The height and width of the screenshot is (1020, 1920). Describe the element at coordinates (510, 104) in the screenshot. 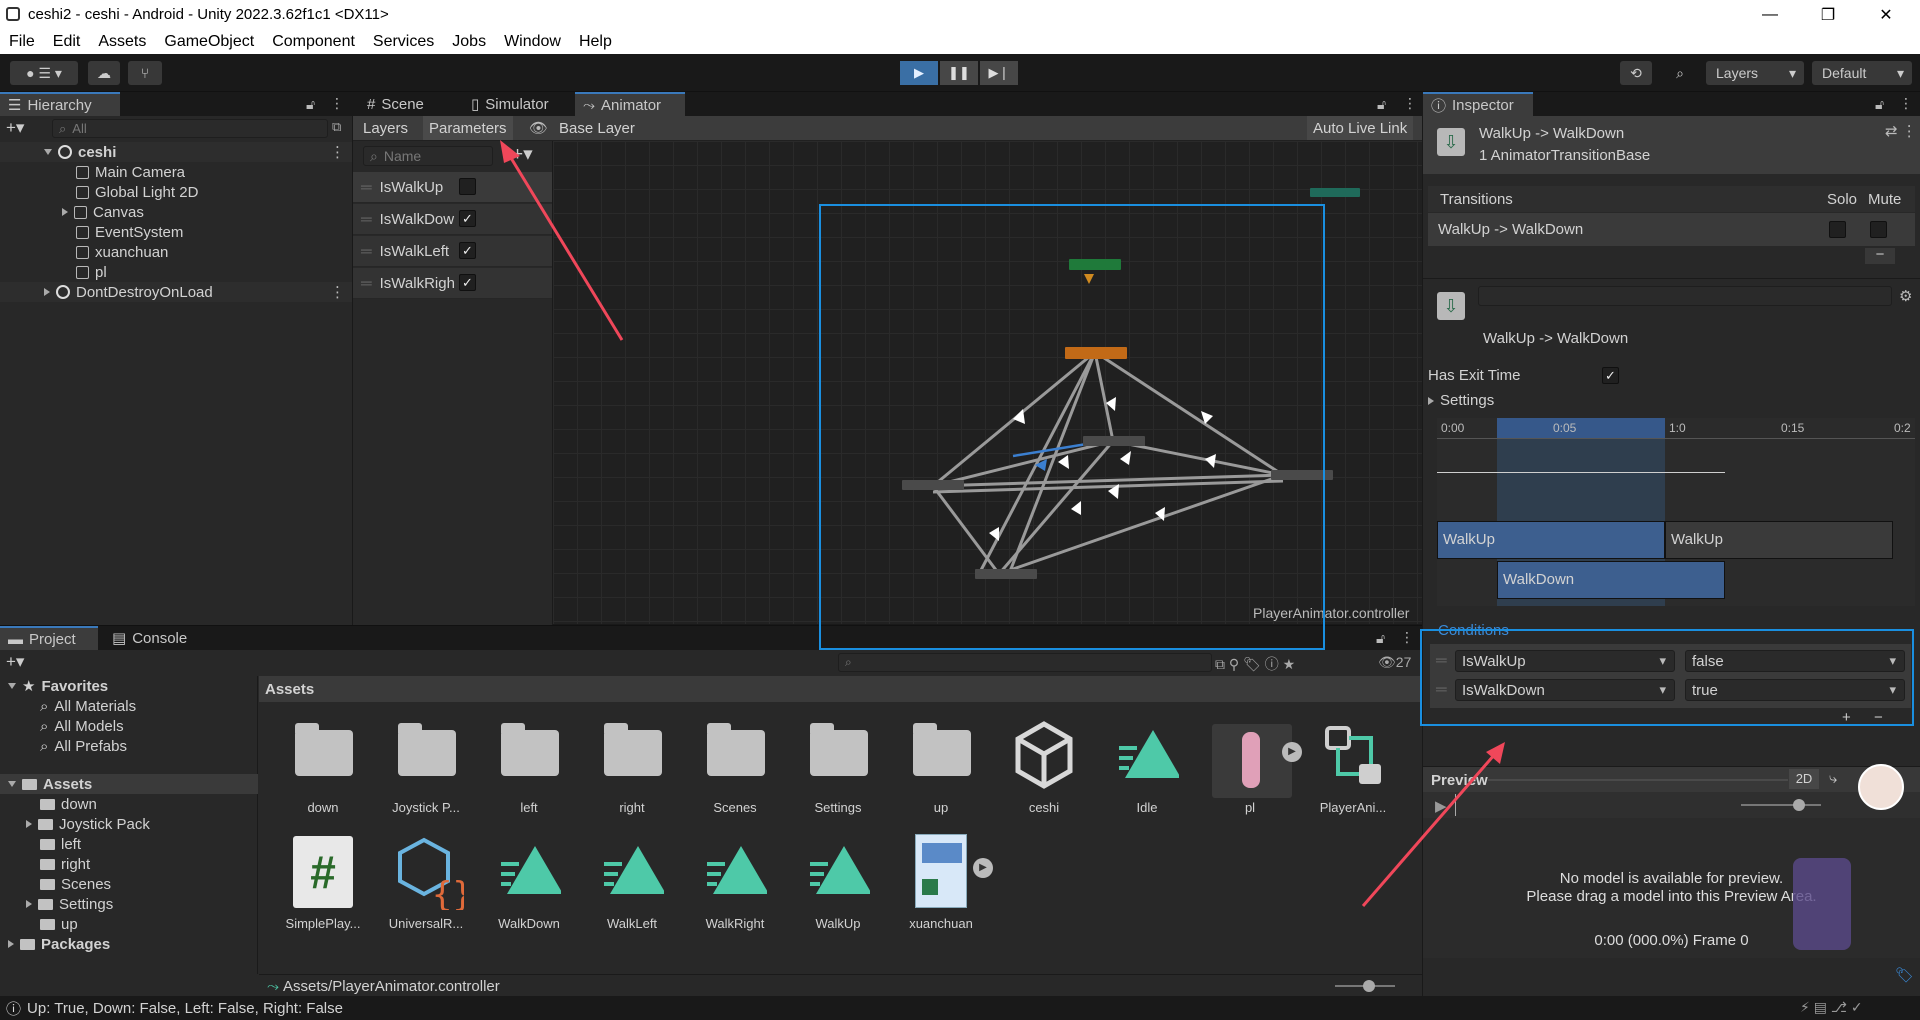

I see `tab-simulator: ▯ Simulator` at that location.